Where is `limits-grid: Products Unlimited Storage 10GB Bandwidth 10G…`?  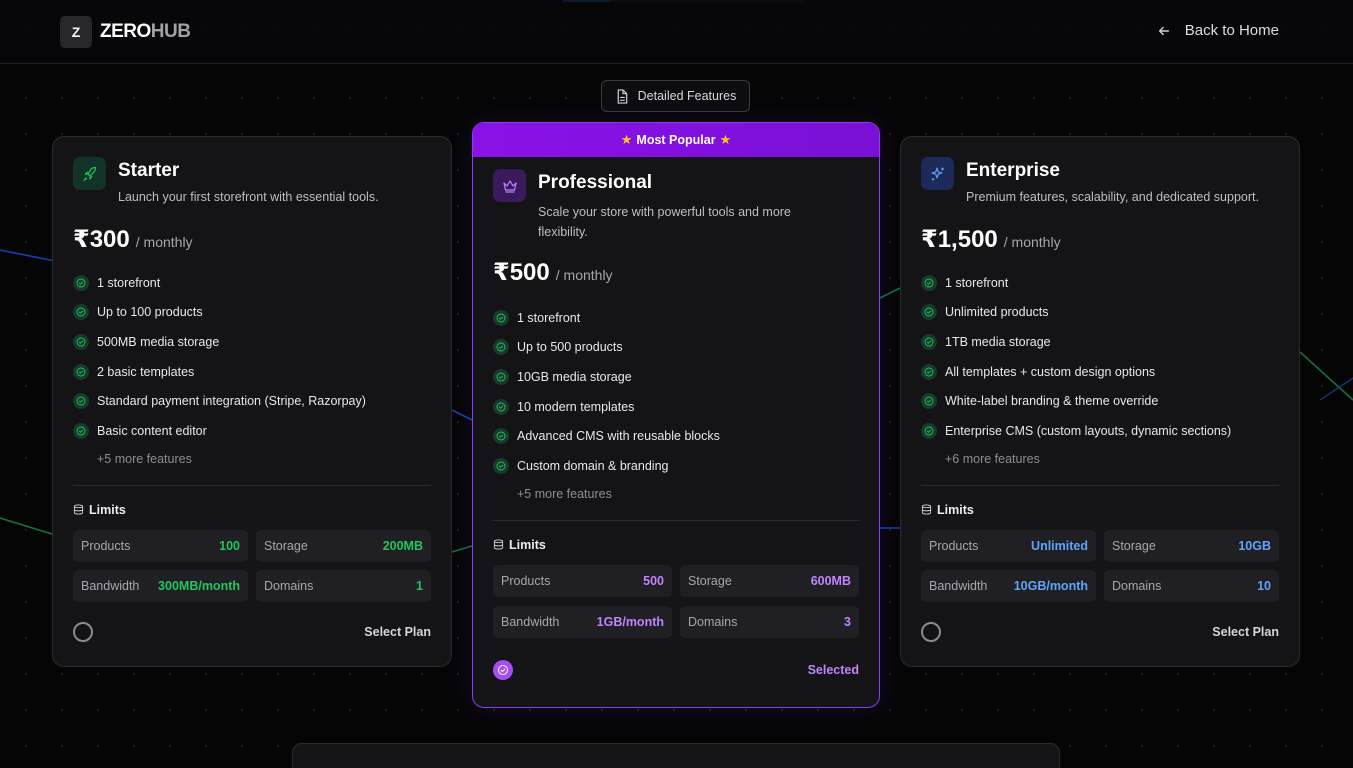 limits-grid: Products Unlimited Storage 10GB Bandwidth 10G… is located at coordinates (1100, 565).